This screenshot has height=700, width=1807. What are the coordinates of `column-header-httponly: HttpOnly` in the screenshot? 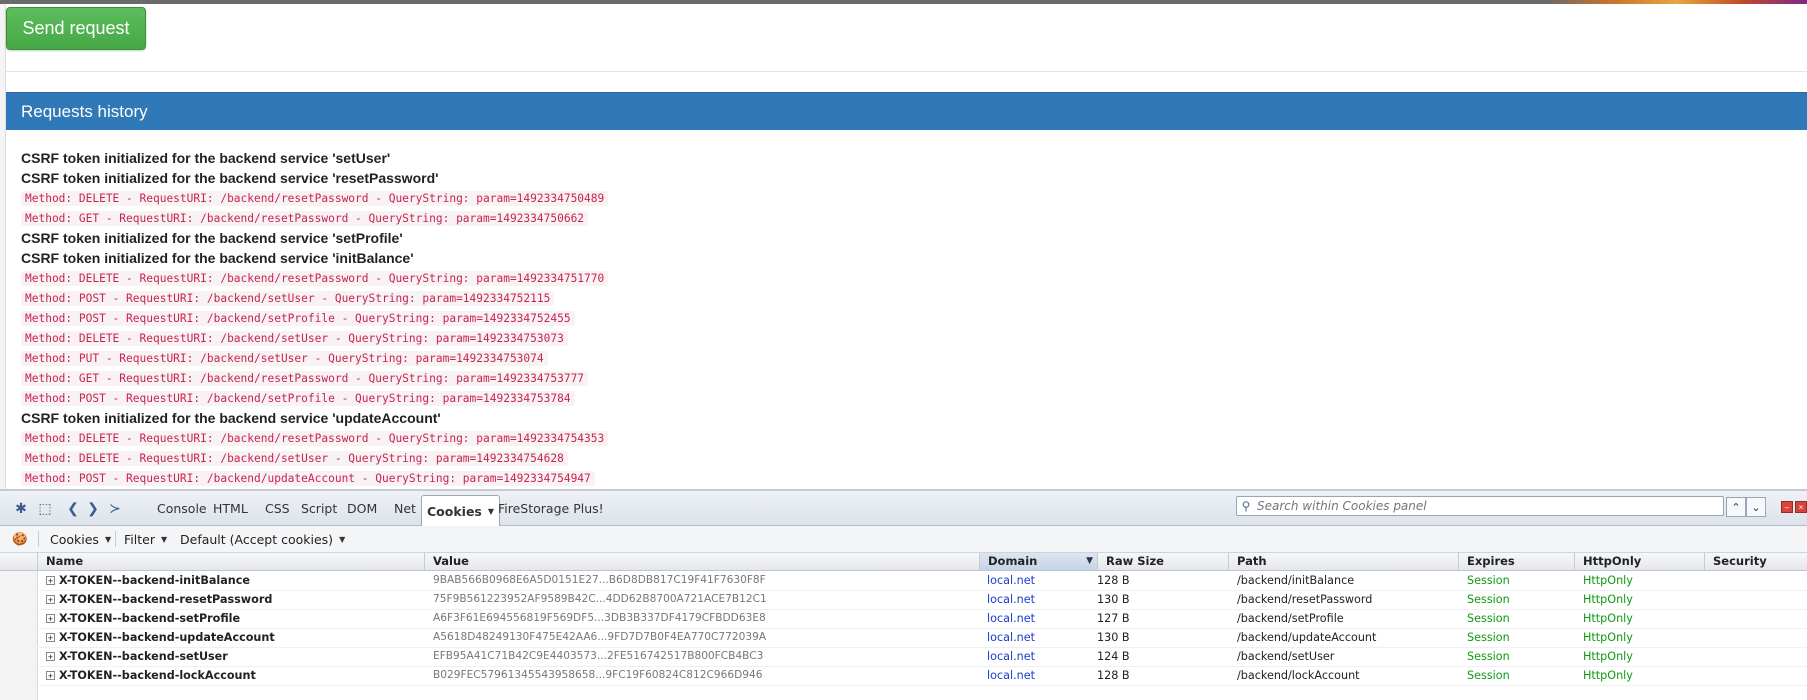 It's located at (1639, 561).